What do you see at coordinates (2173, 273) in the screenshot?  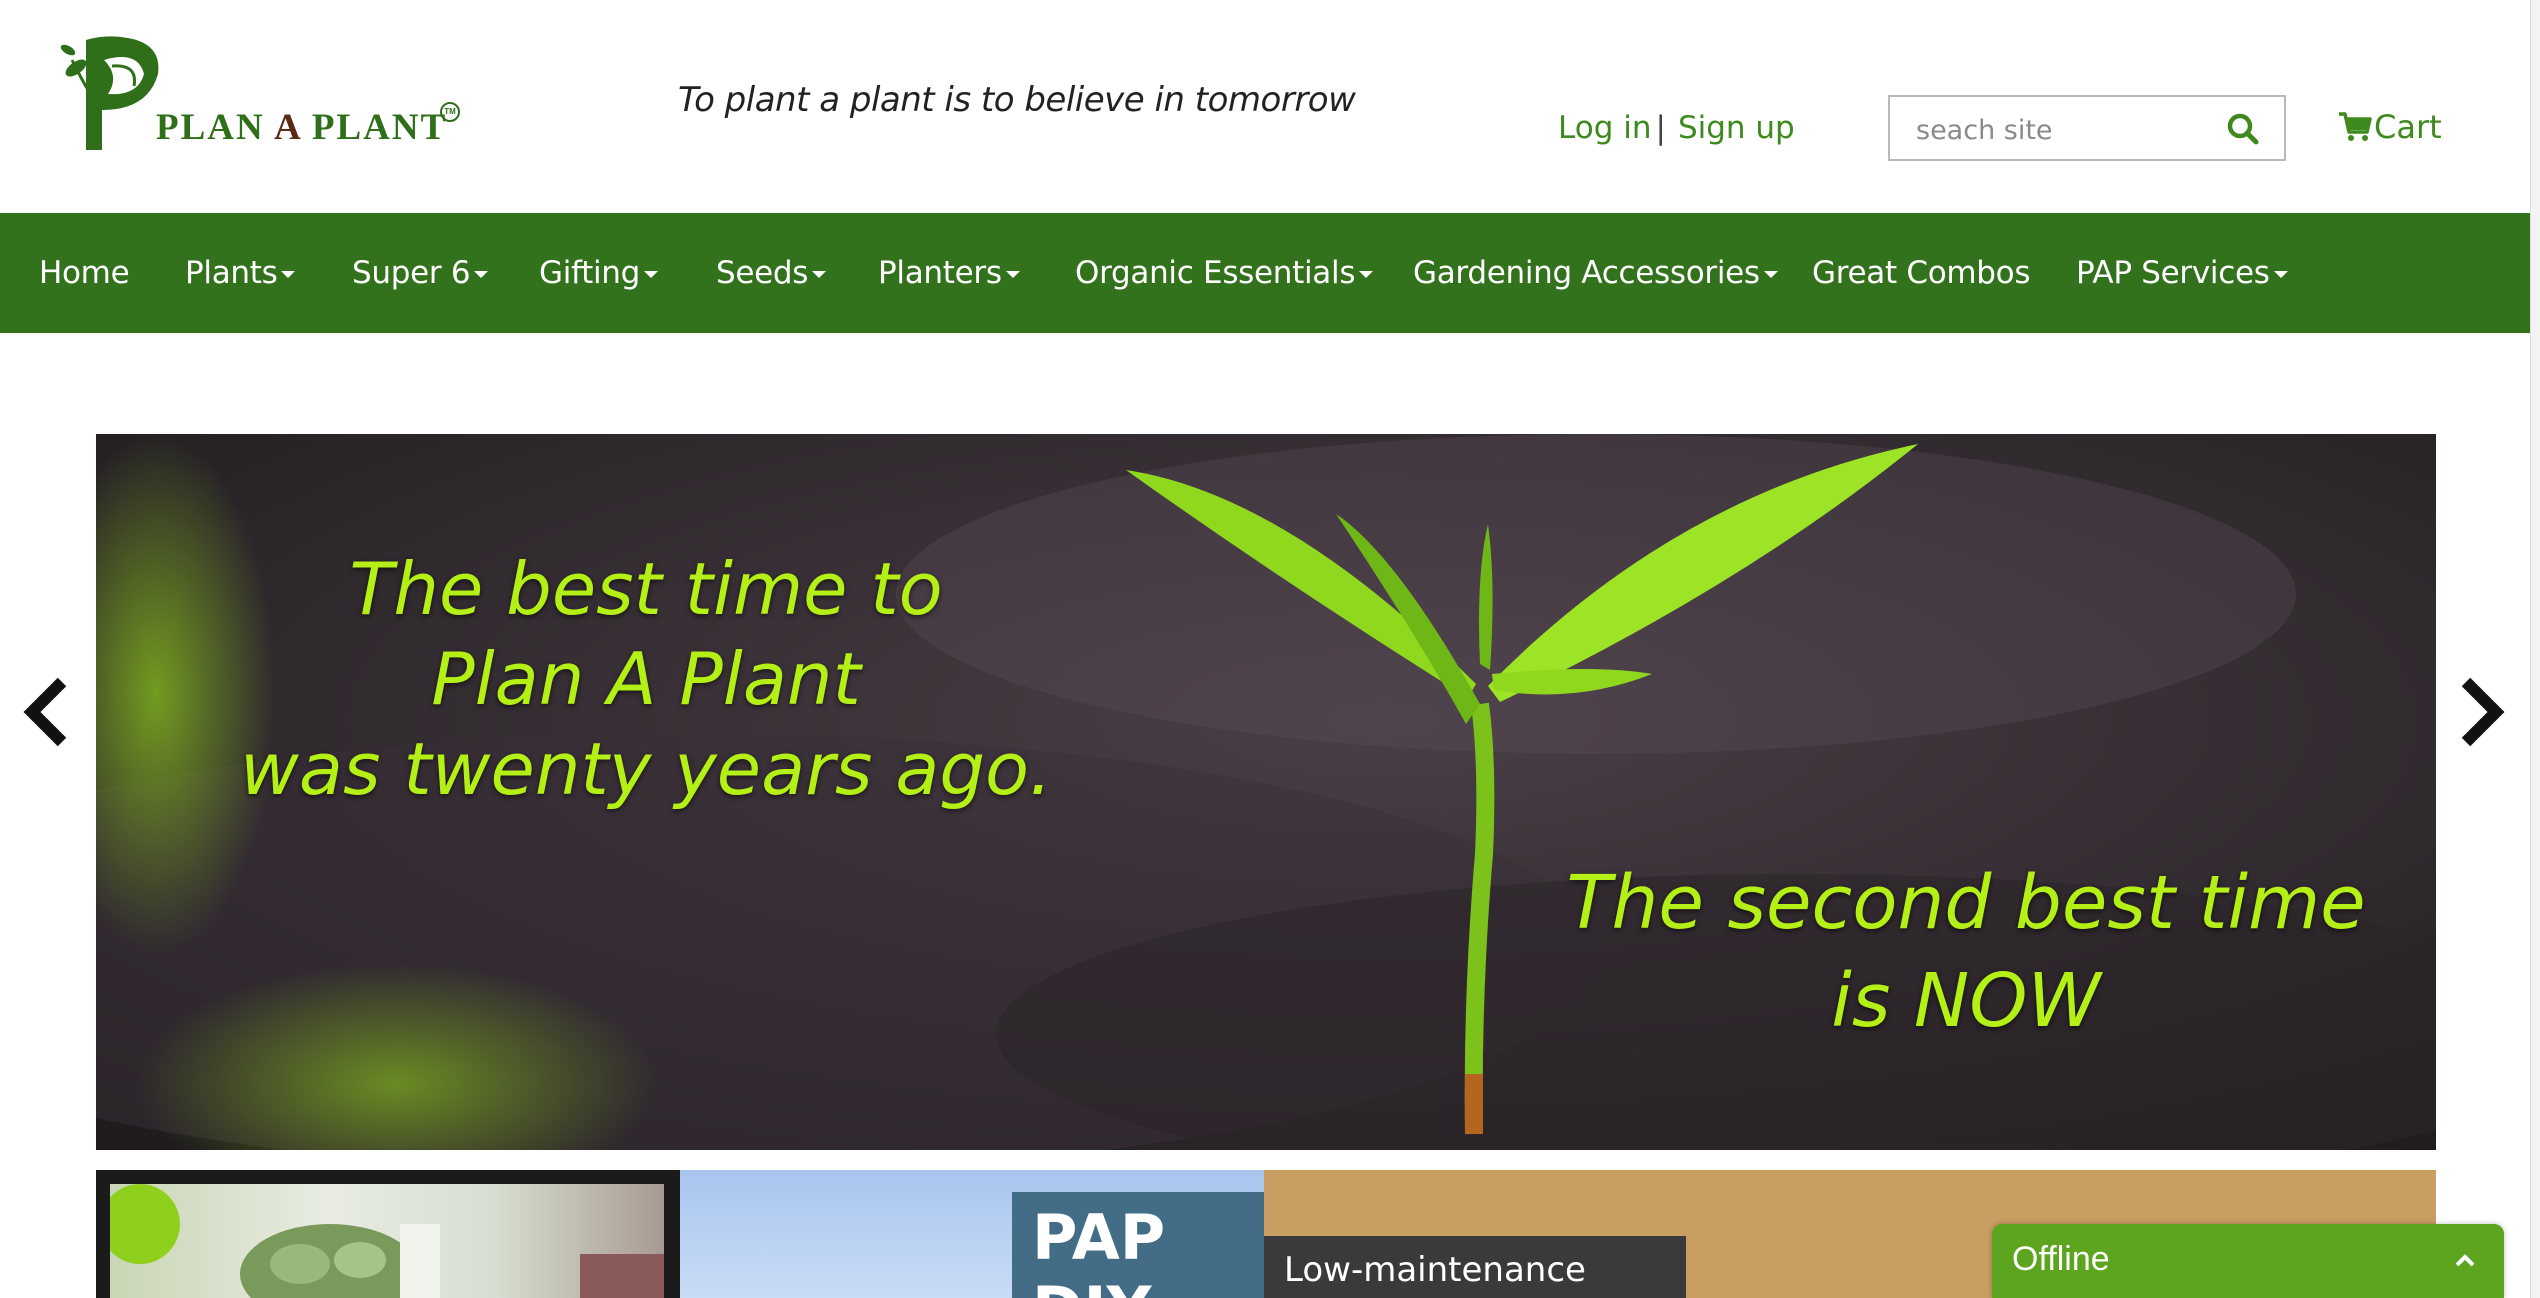 I see `nav-item-label: PAP Services` at bounding box center [2173, 273].